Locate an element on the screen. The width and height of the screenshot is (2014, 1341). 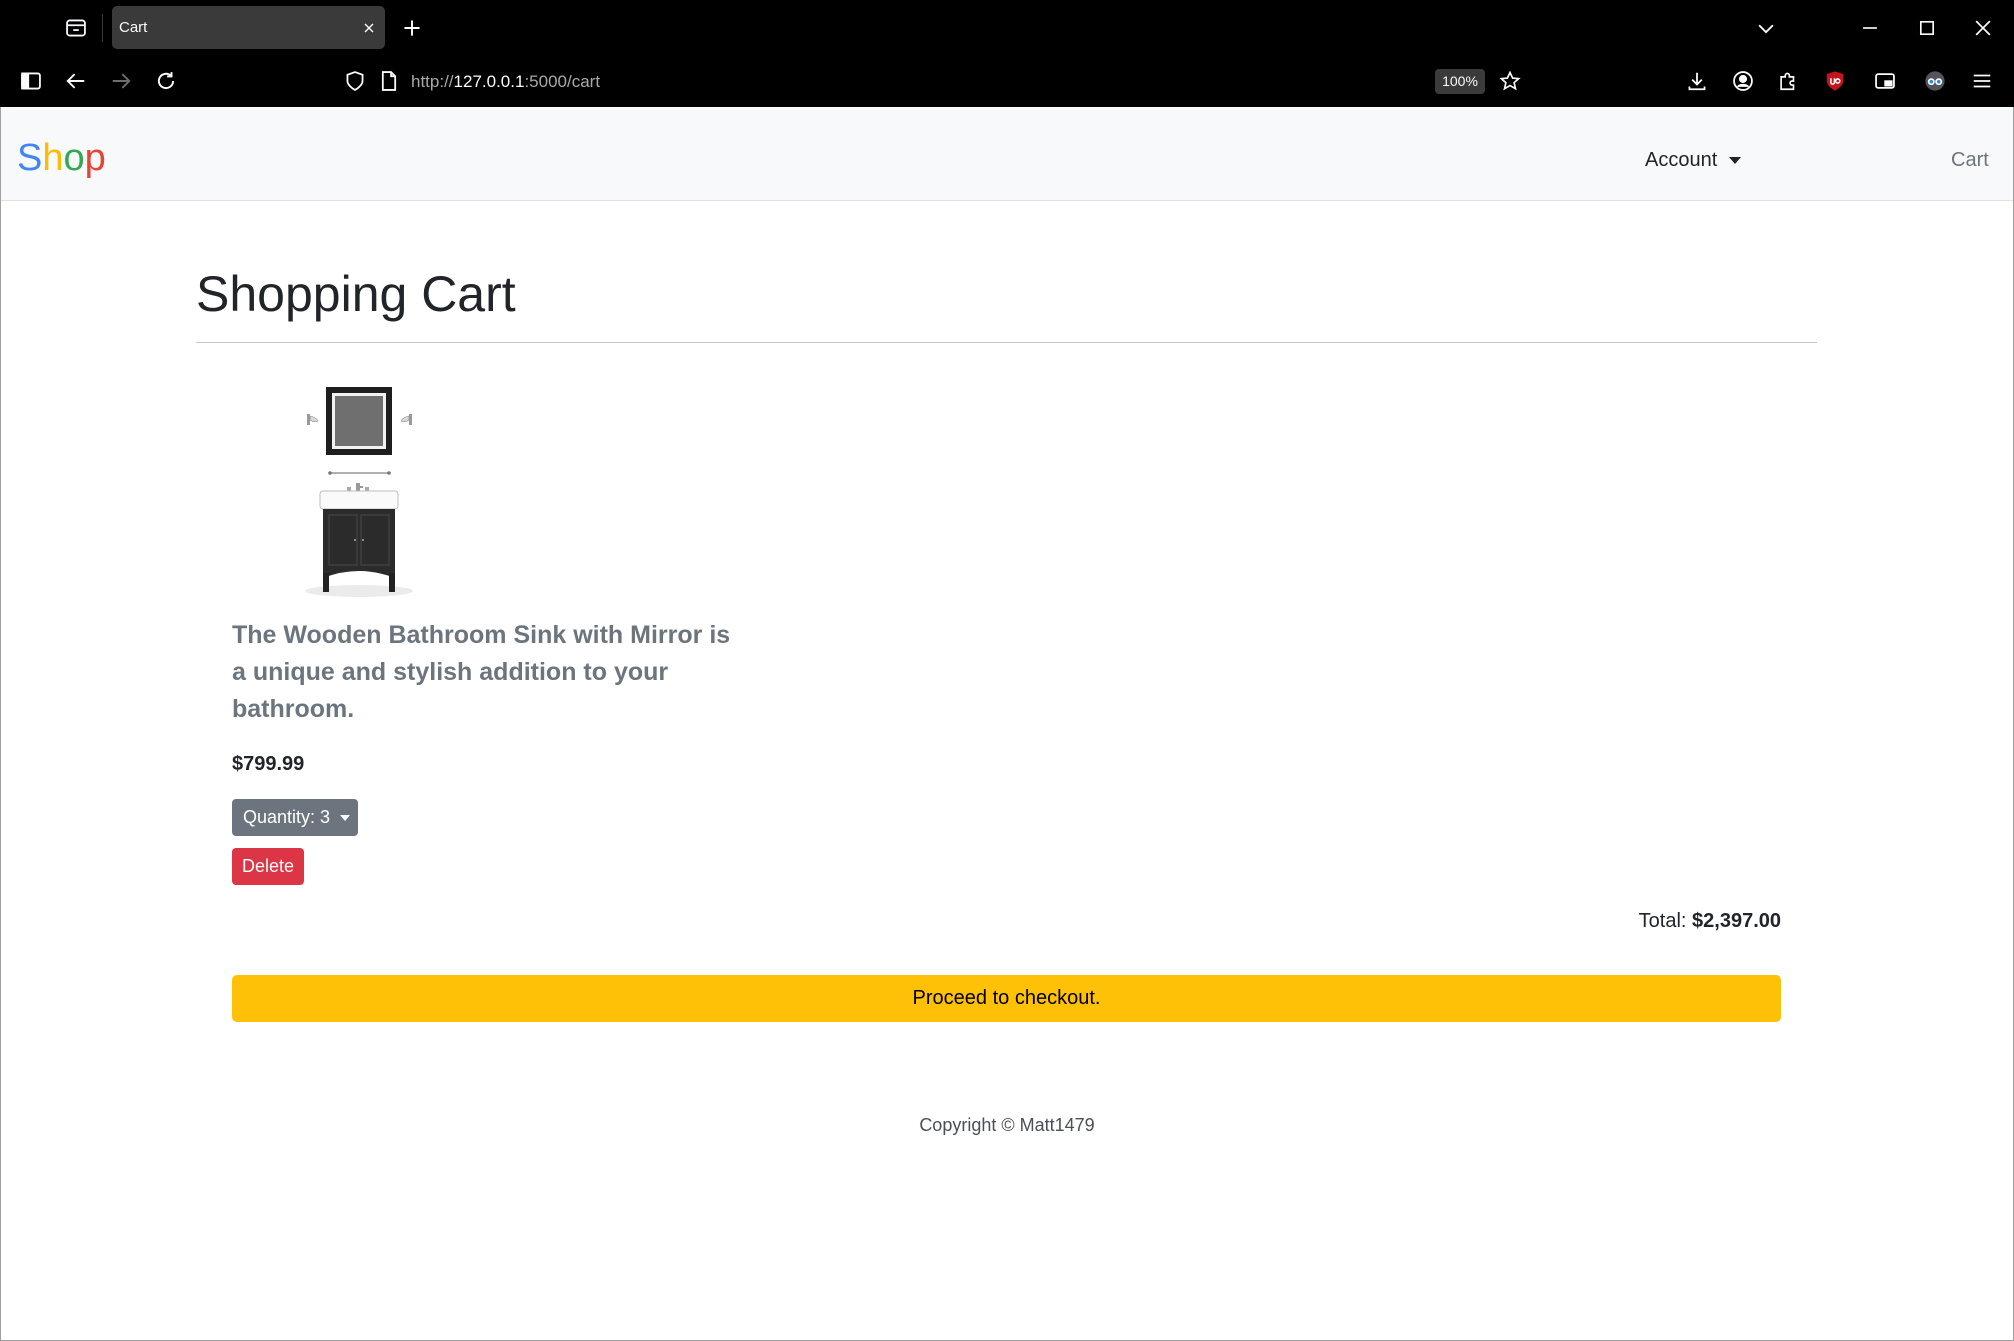
tab-list-icon is located at coordinates (76, 28).